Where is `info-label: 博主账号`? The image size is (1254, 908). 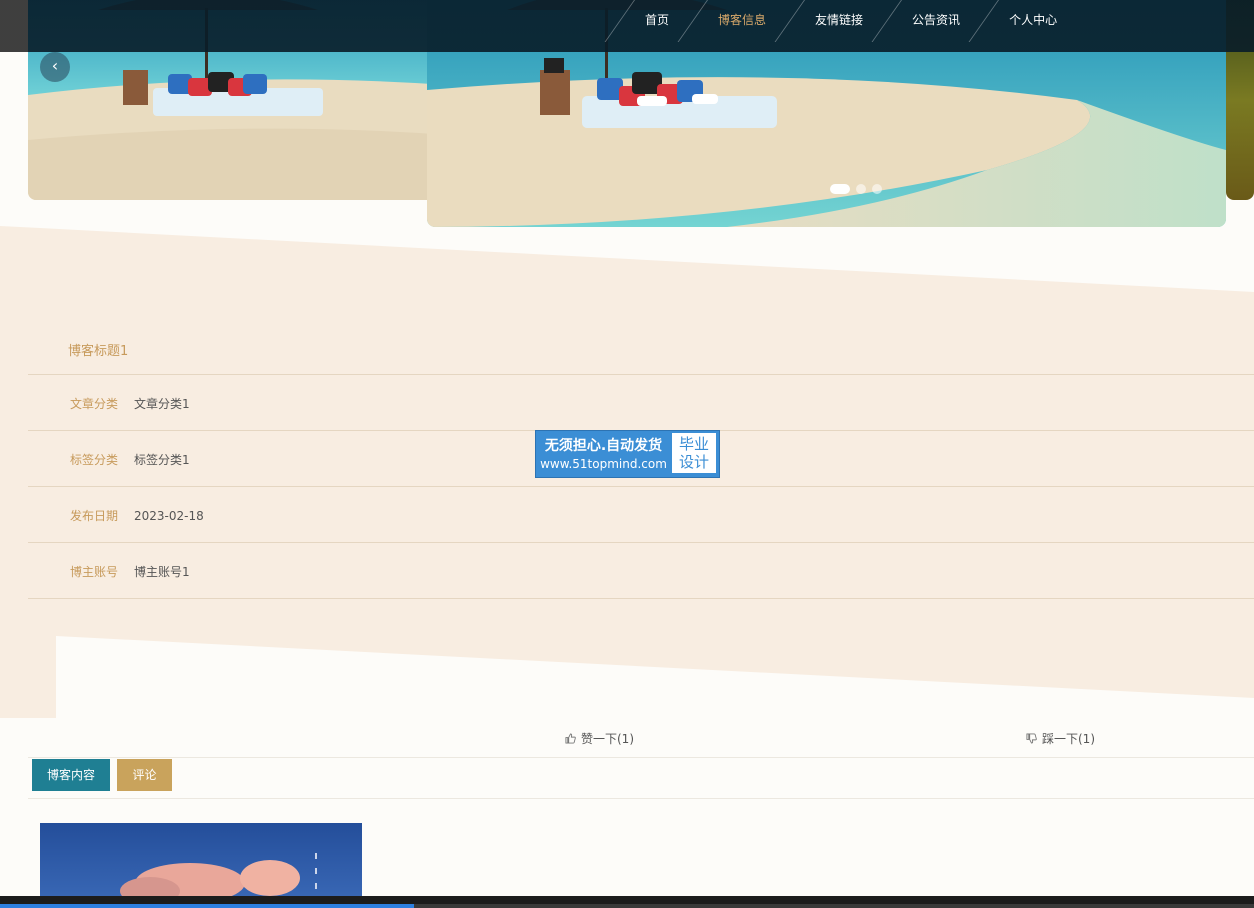 info-label: 博主账号 is located at coordinates (93, 572).